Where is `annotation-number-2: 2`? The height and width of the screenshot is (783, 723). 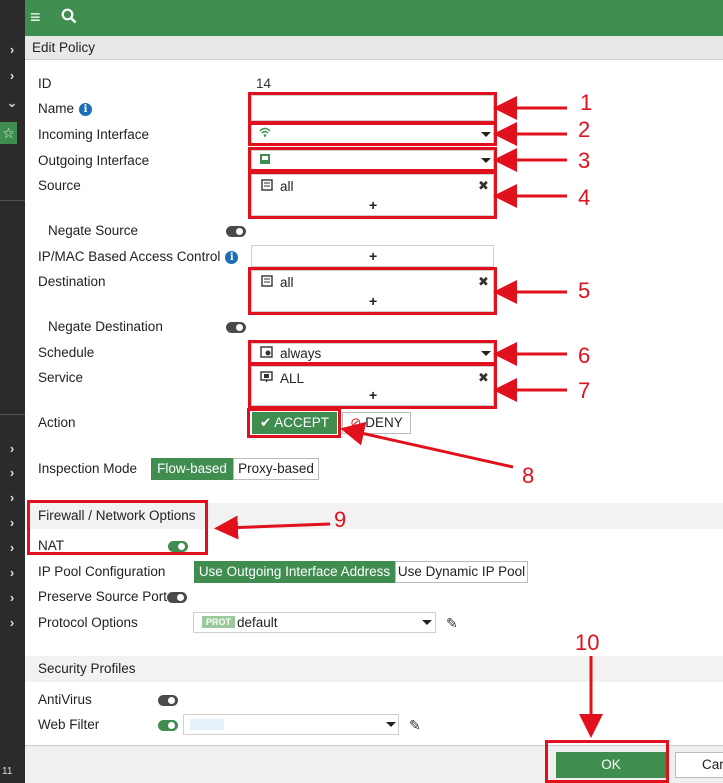
annotation-number-2: 2 is located at coordinates (584, 129).